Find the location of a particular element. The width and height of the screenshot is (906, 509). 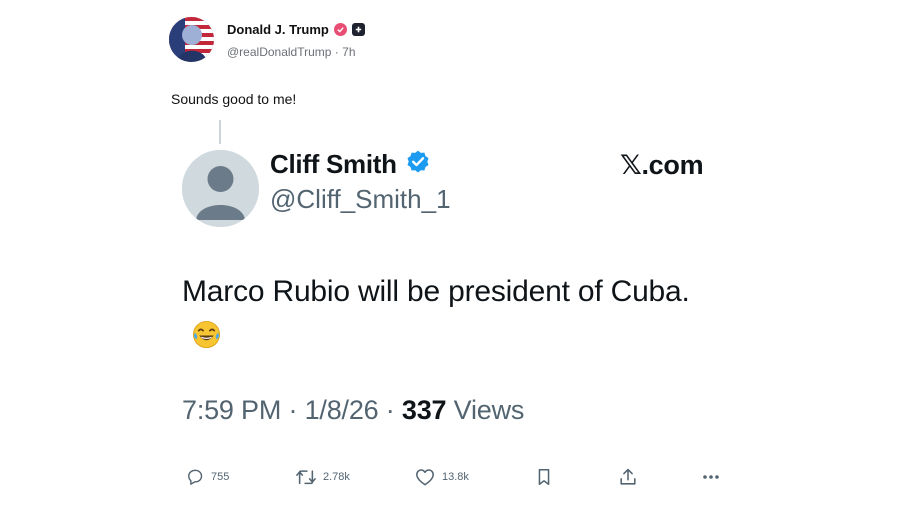

quoted-author-row: Cliff Smith is located at coordinates (350, 164).